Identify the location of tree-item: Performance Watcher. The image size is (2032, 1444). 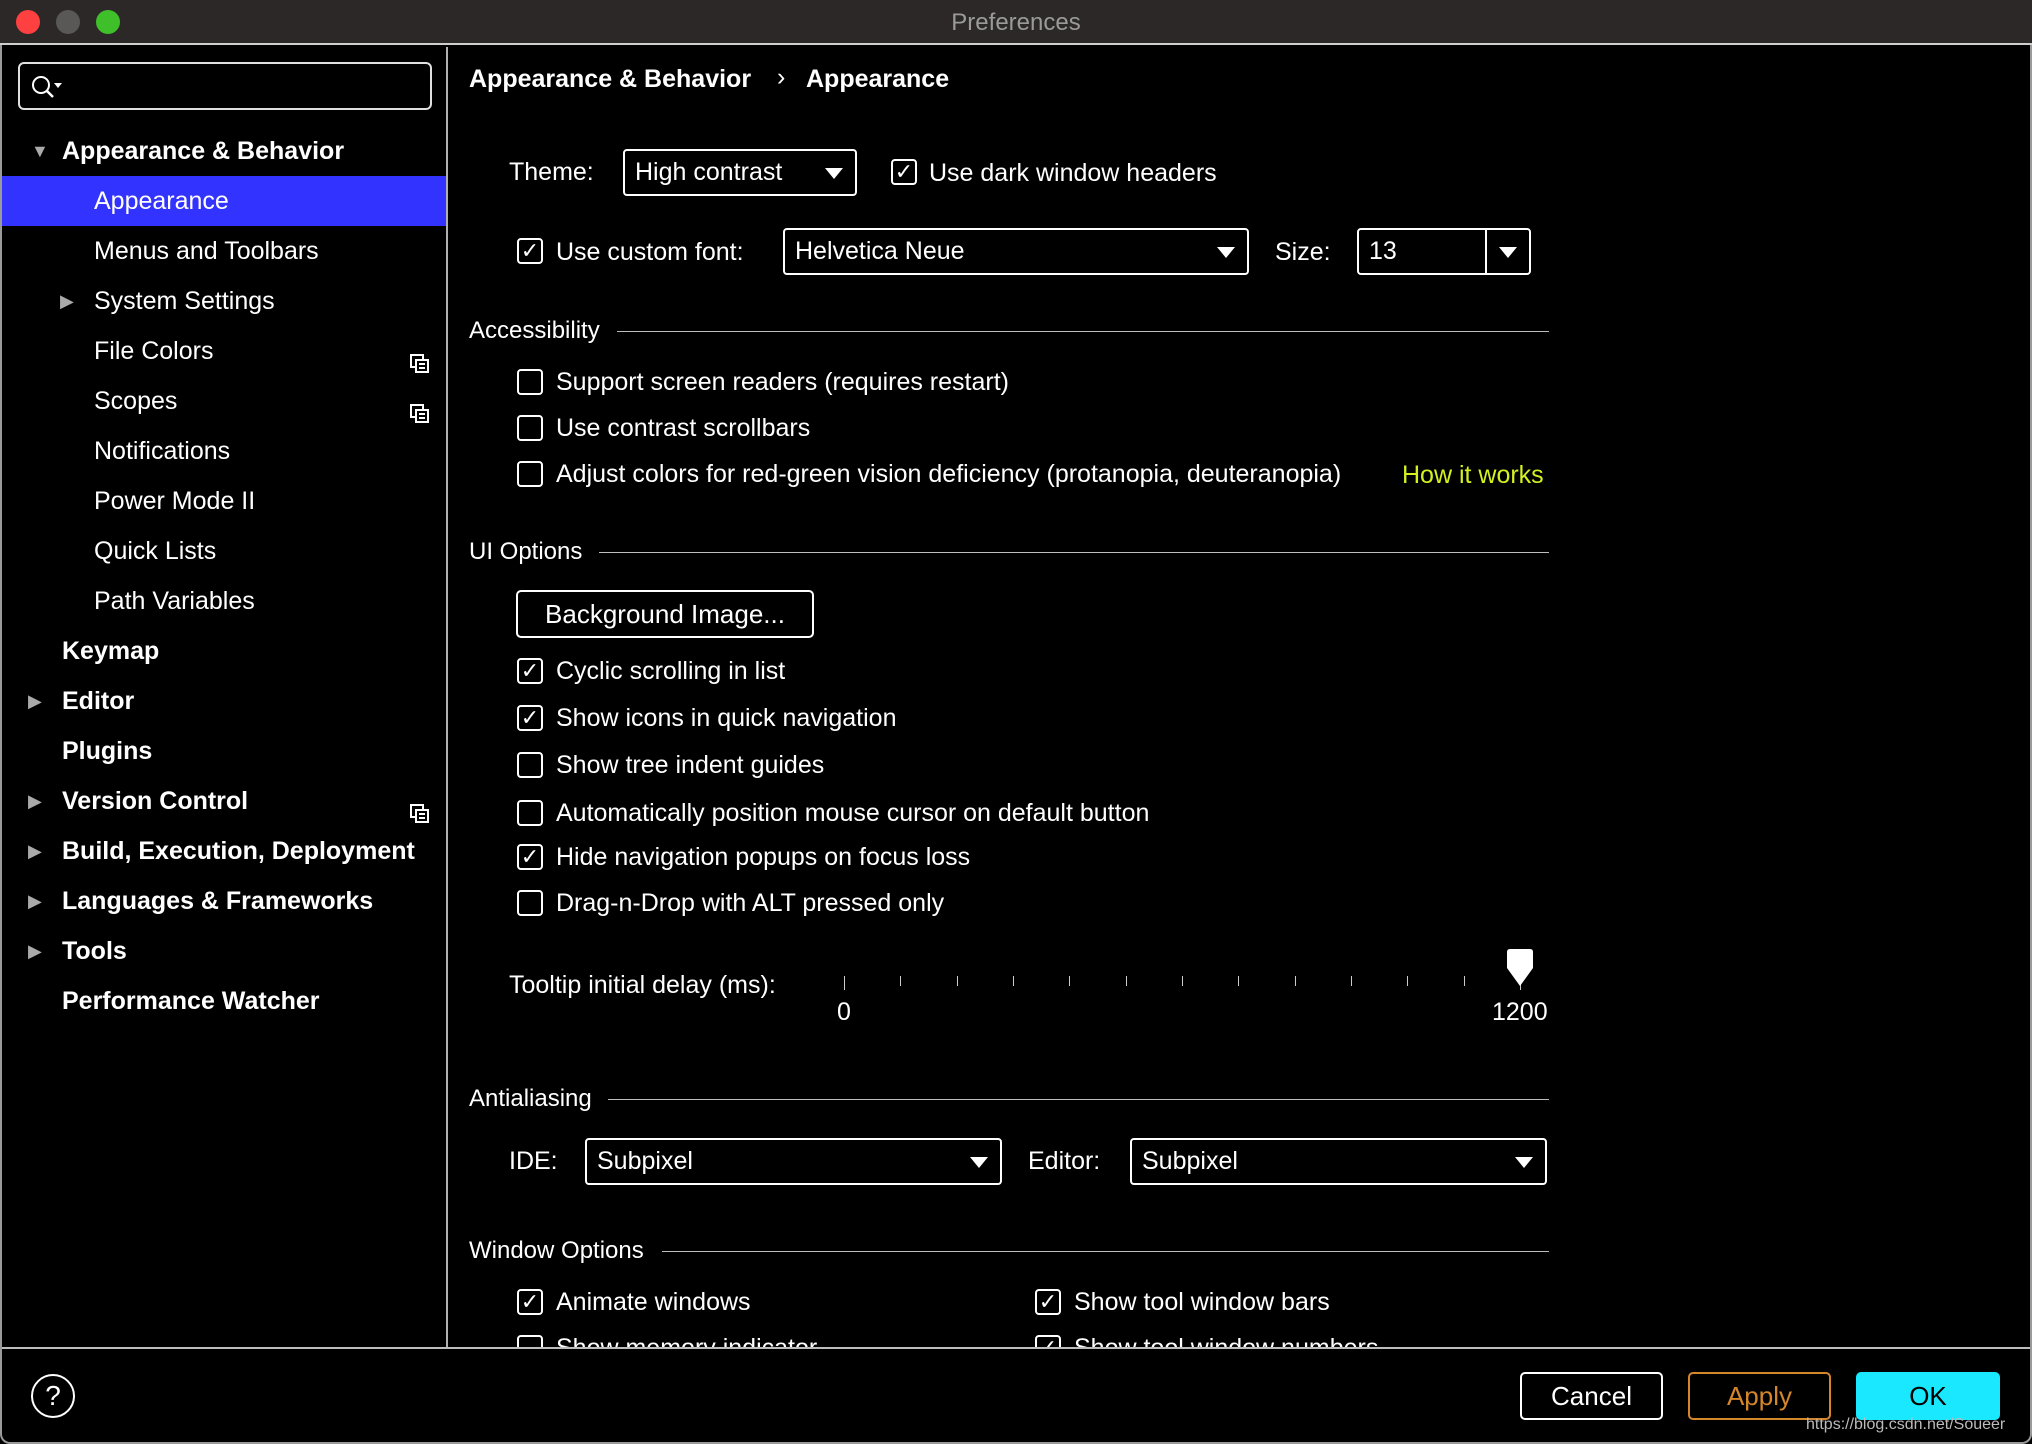
(224, 1001).